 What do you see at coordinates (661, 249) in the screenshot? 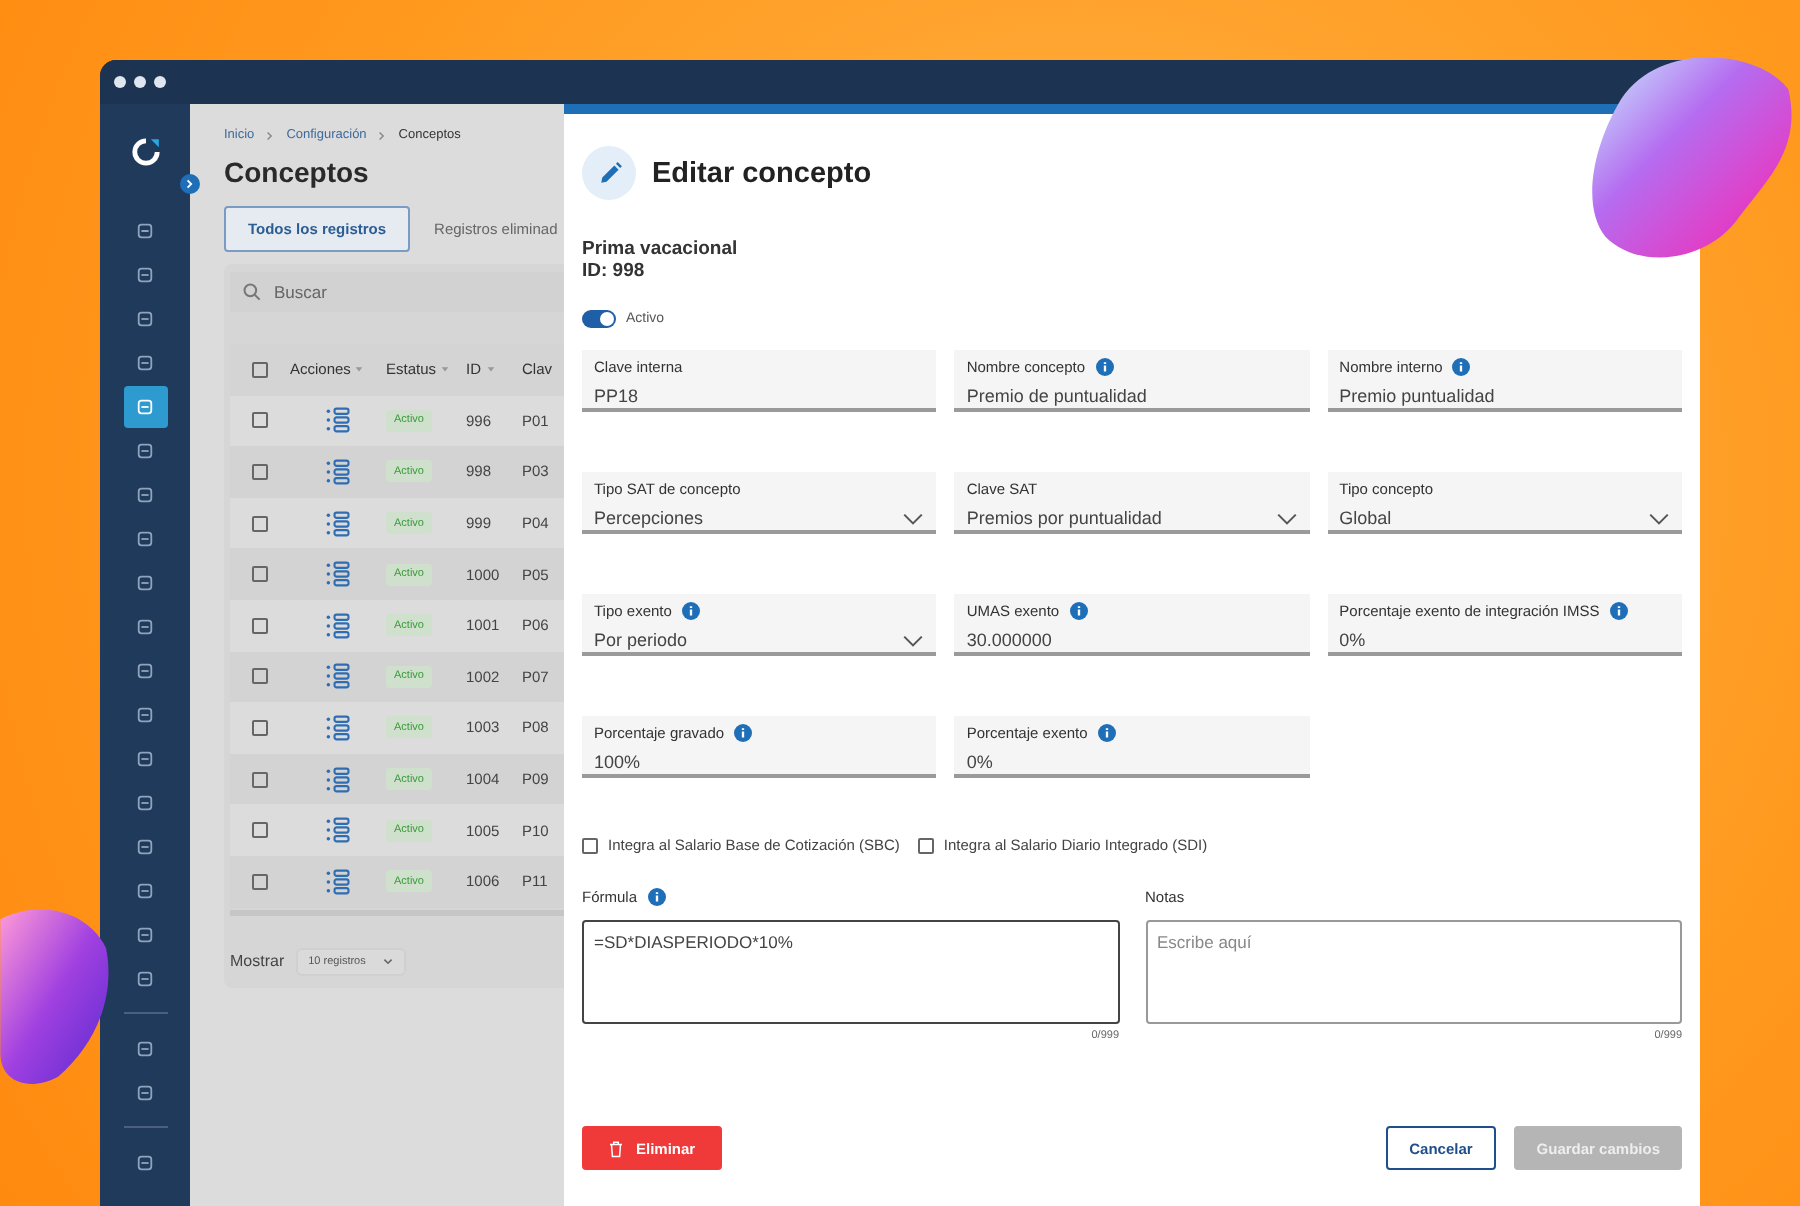
I see `concept-name: Prima vacacional` at bounding box center [661, 249].